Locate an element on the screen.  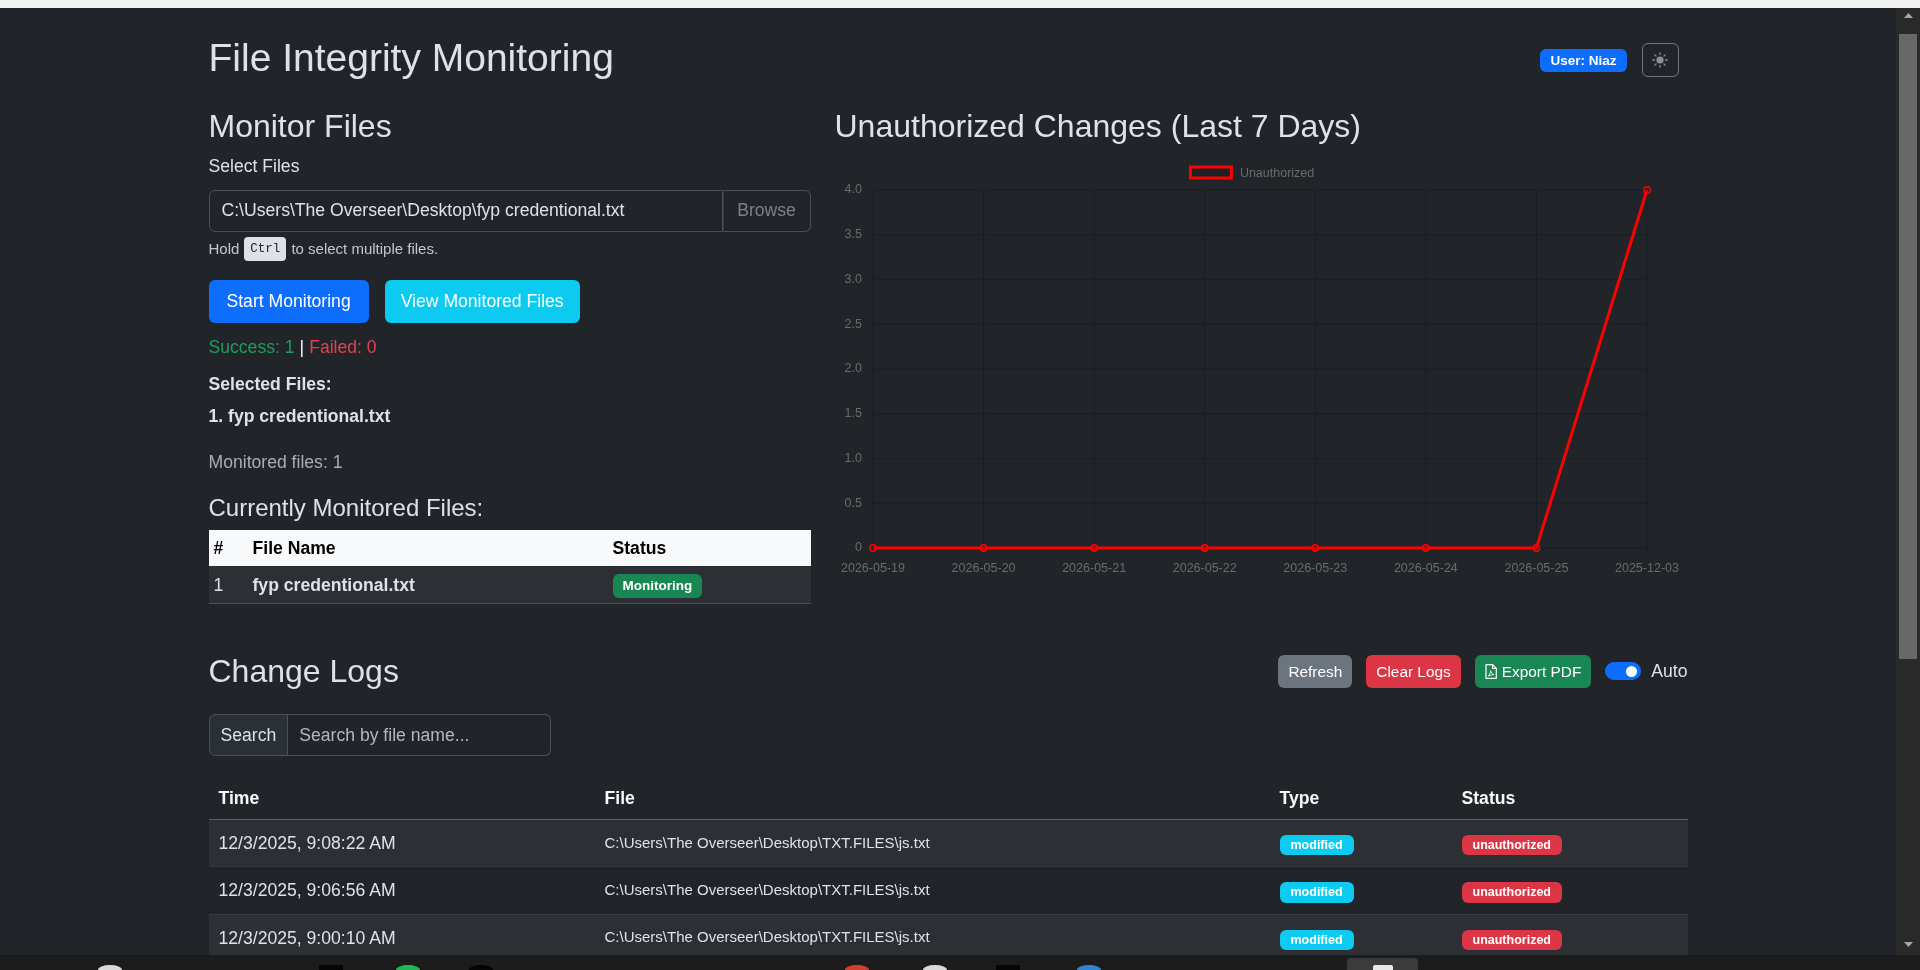
scroll-down-icon is located at coordinates (1908, 944).